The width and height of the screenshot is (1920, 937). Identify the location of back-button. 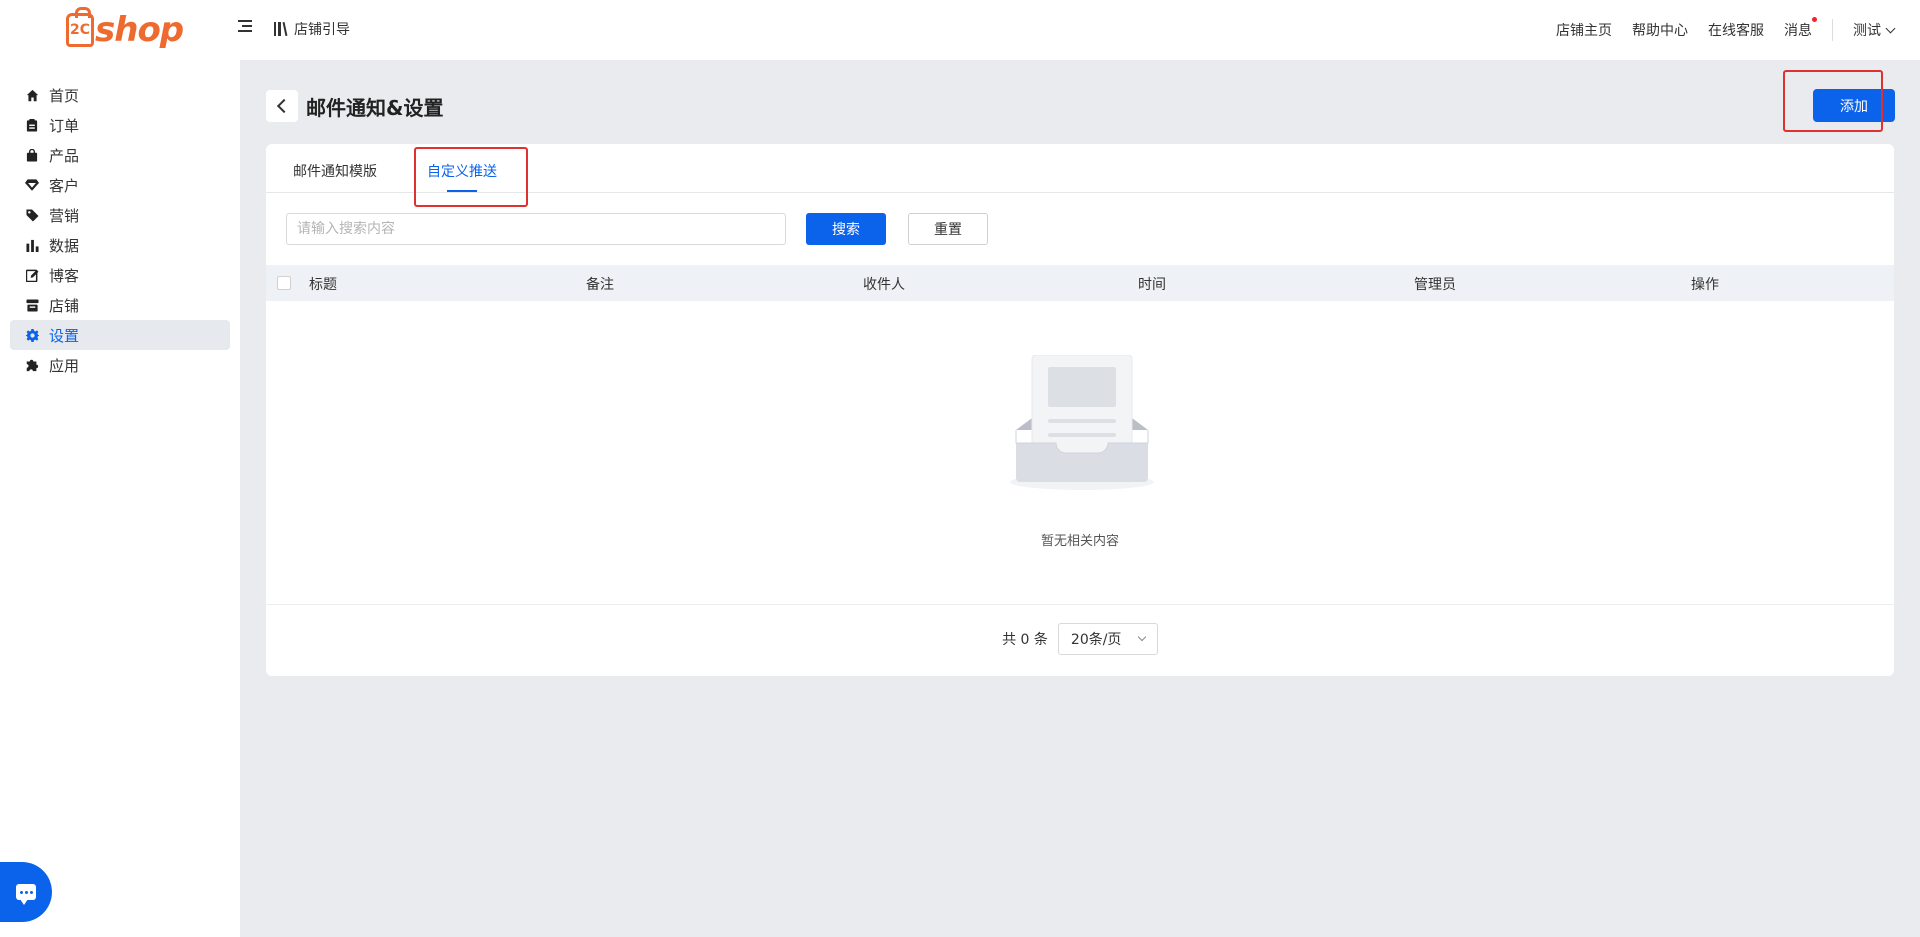
(282, 106).